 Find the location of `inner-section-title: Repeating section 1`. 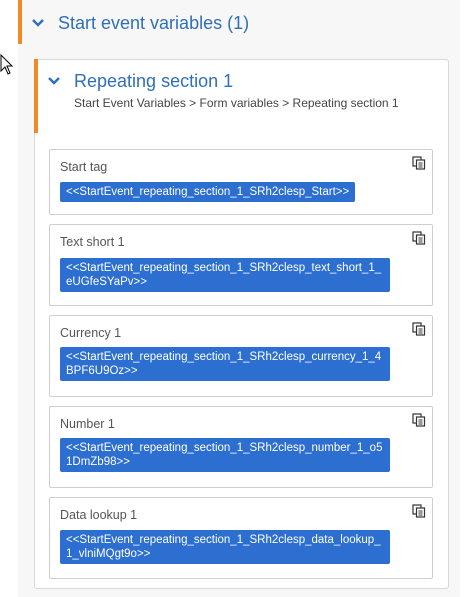

inner-section-title: Repeating section 1 is located at coordinates (154, 80).